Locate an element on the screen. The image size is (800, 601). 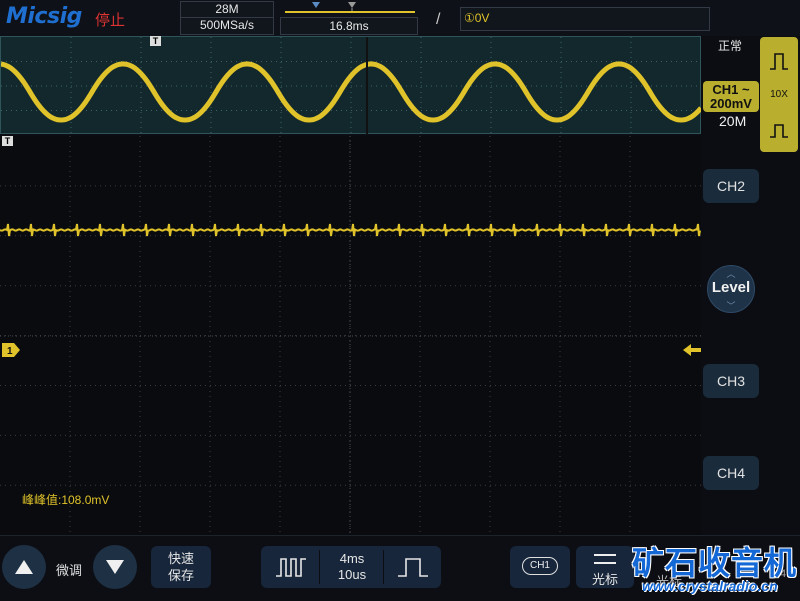
acquisition-info: 28M 500MSa/s is located at coordinates (227, 18).